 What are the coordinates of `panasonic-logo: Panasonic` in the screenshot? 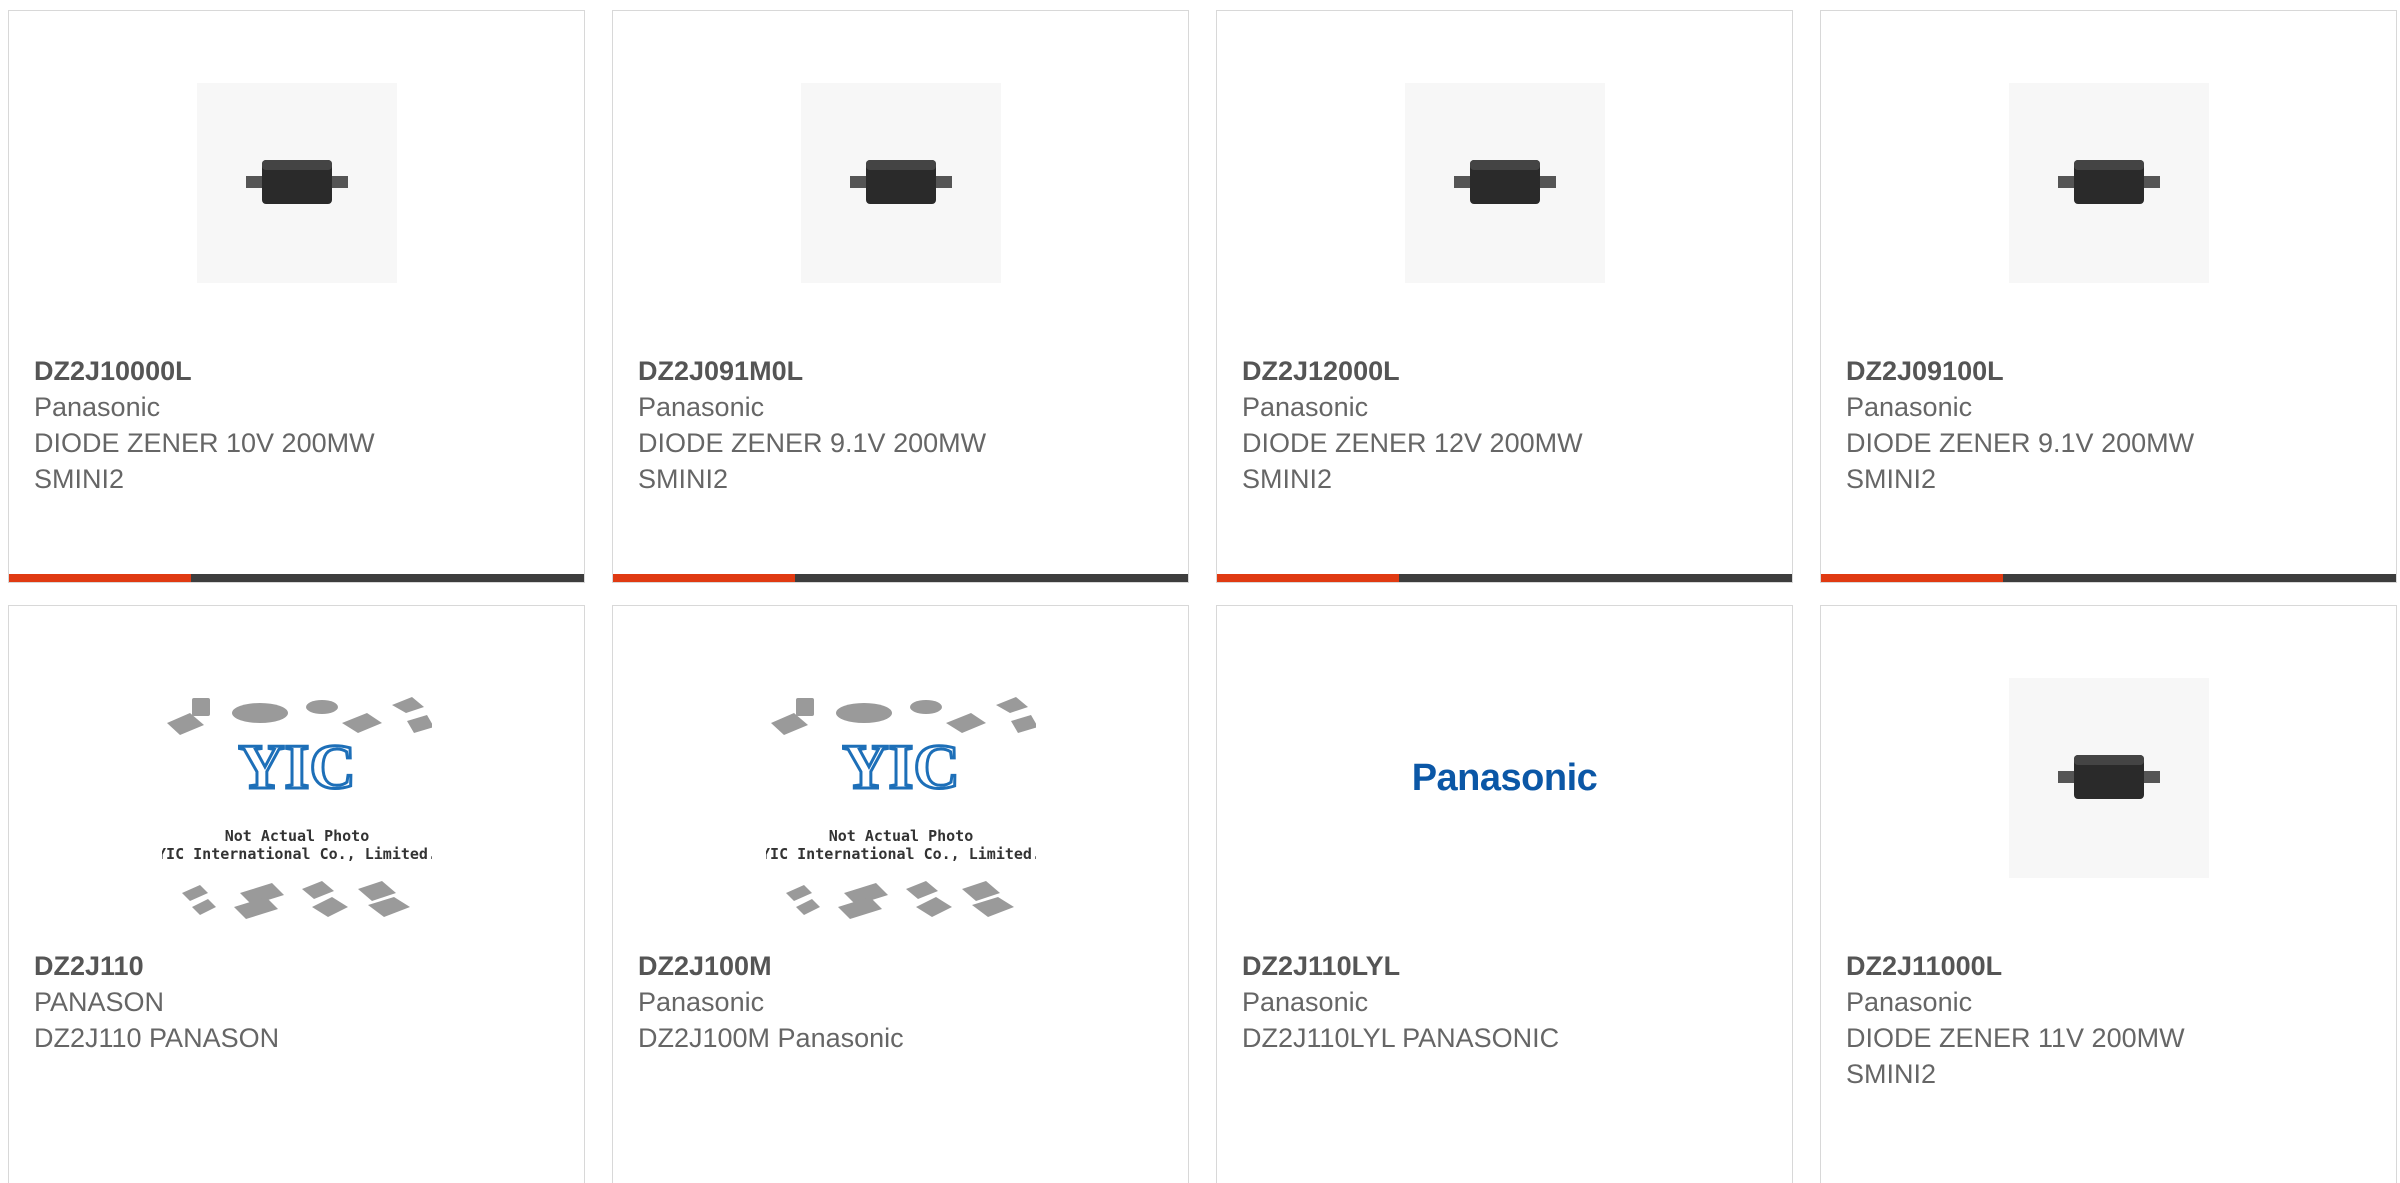 It's located at (1504, 777).